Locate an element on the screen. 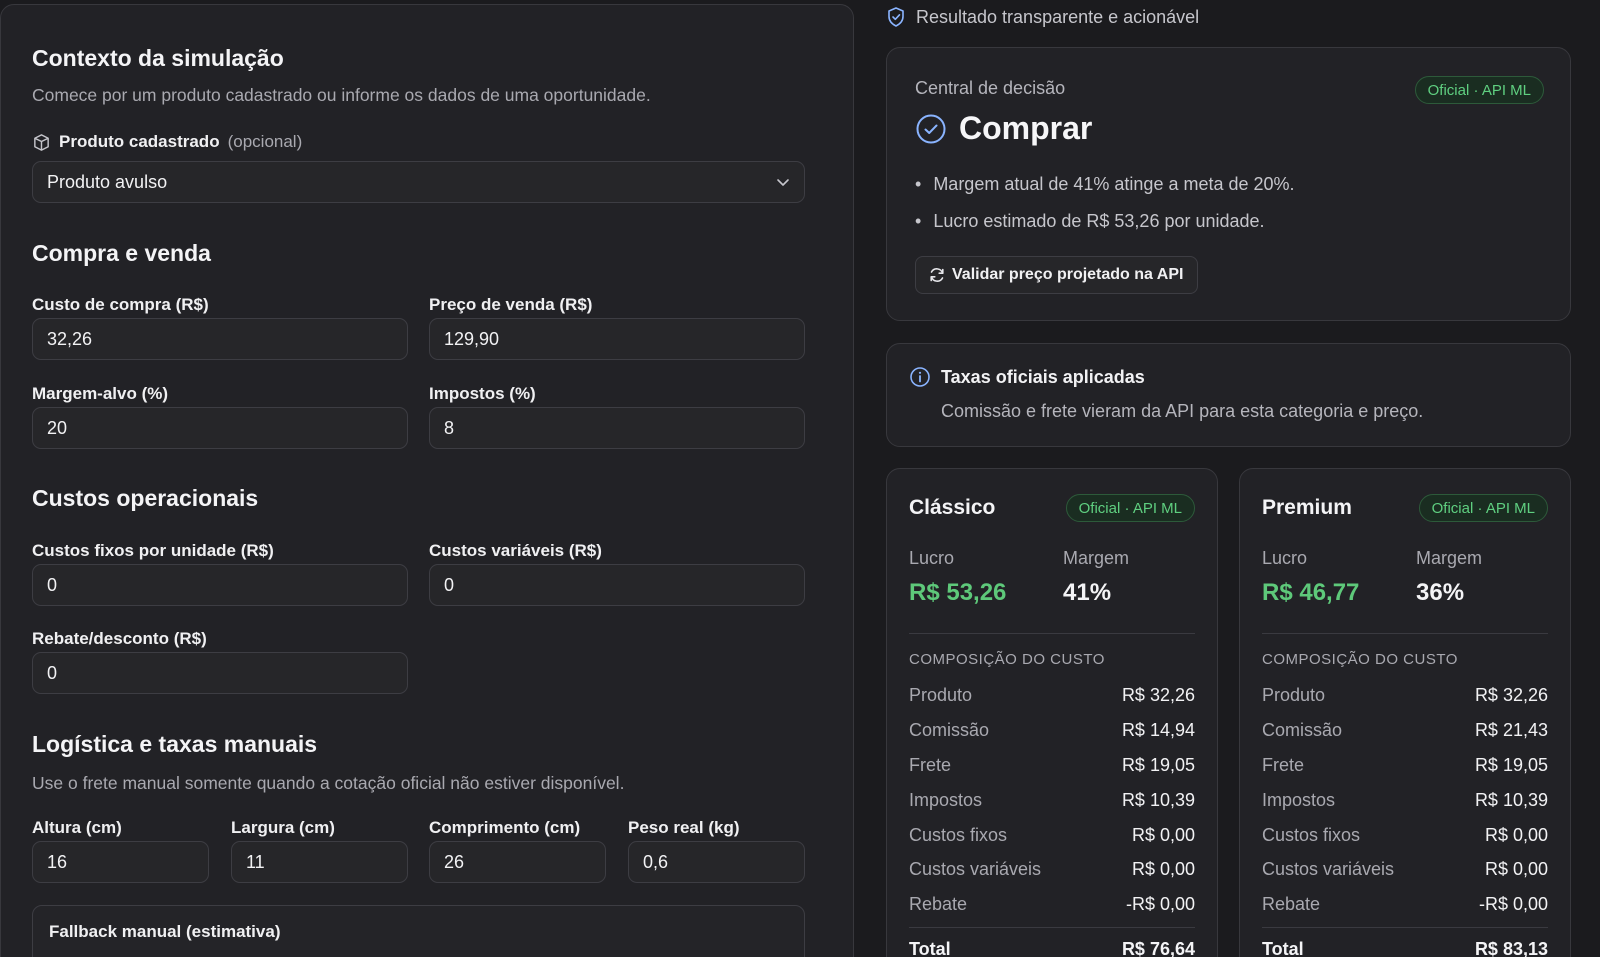  cost-label: Custo de compra (R$) is located at coordinates (120, 304).